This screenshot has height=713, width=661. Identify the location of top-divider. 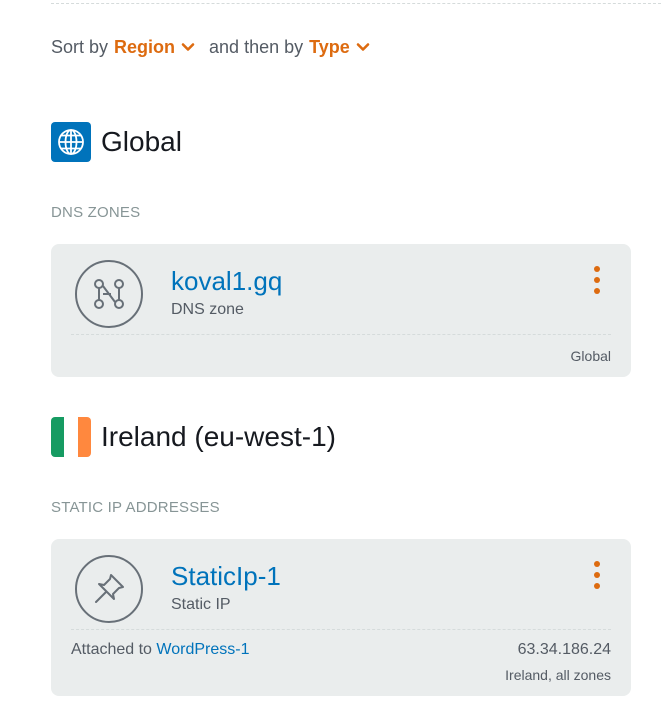
(356, 3).